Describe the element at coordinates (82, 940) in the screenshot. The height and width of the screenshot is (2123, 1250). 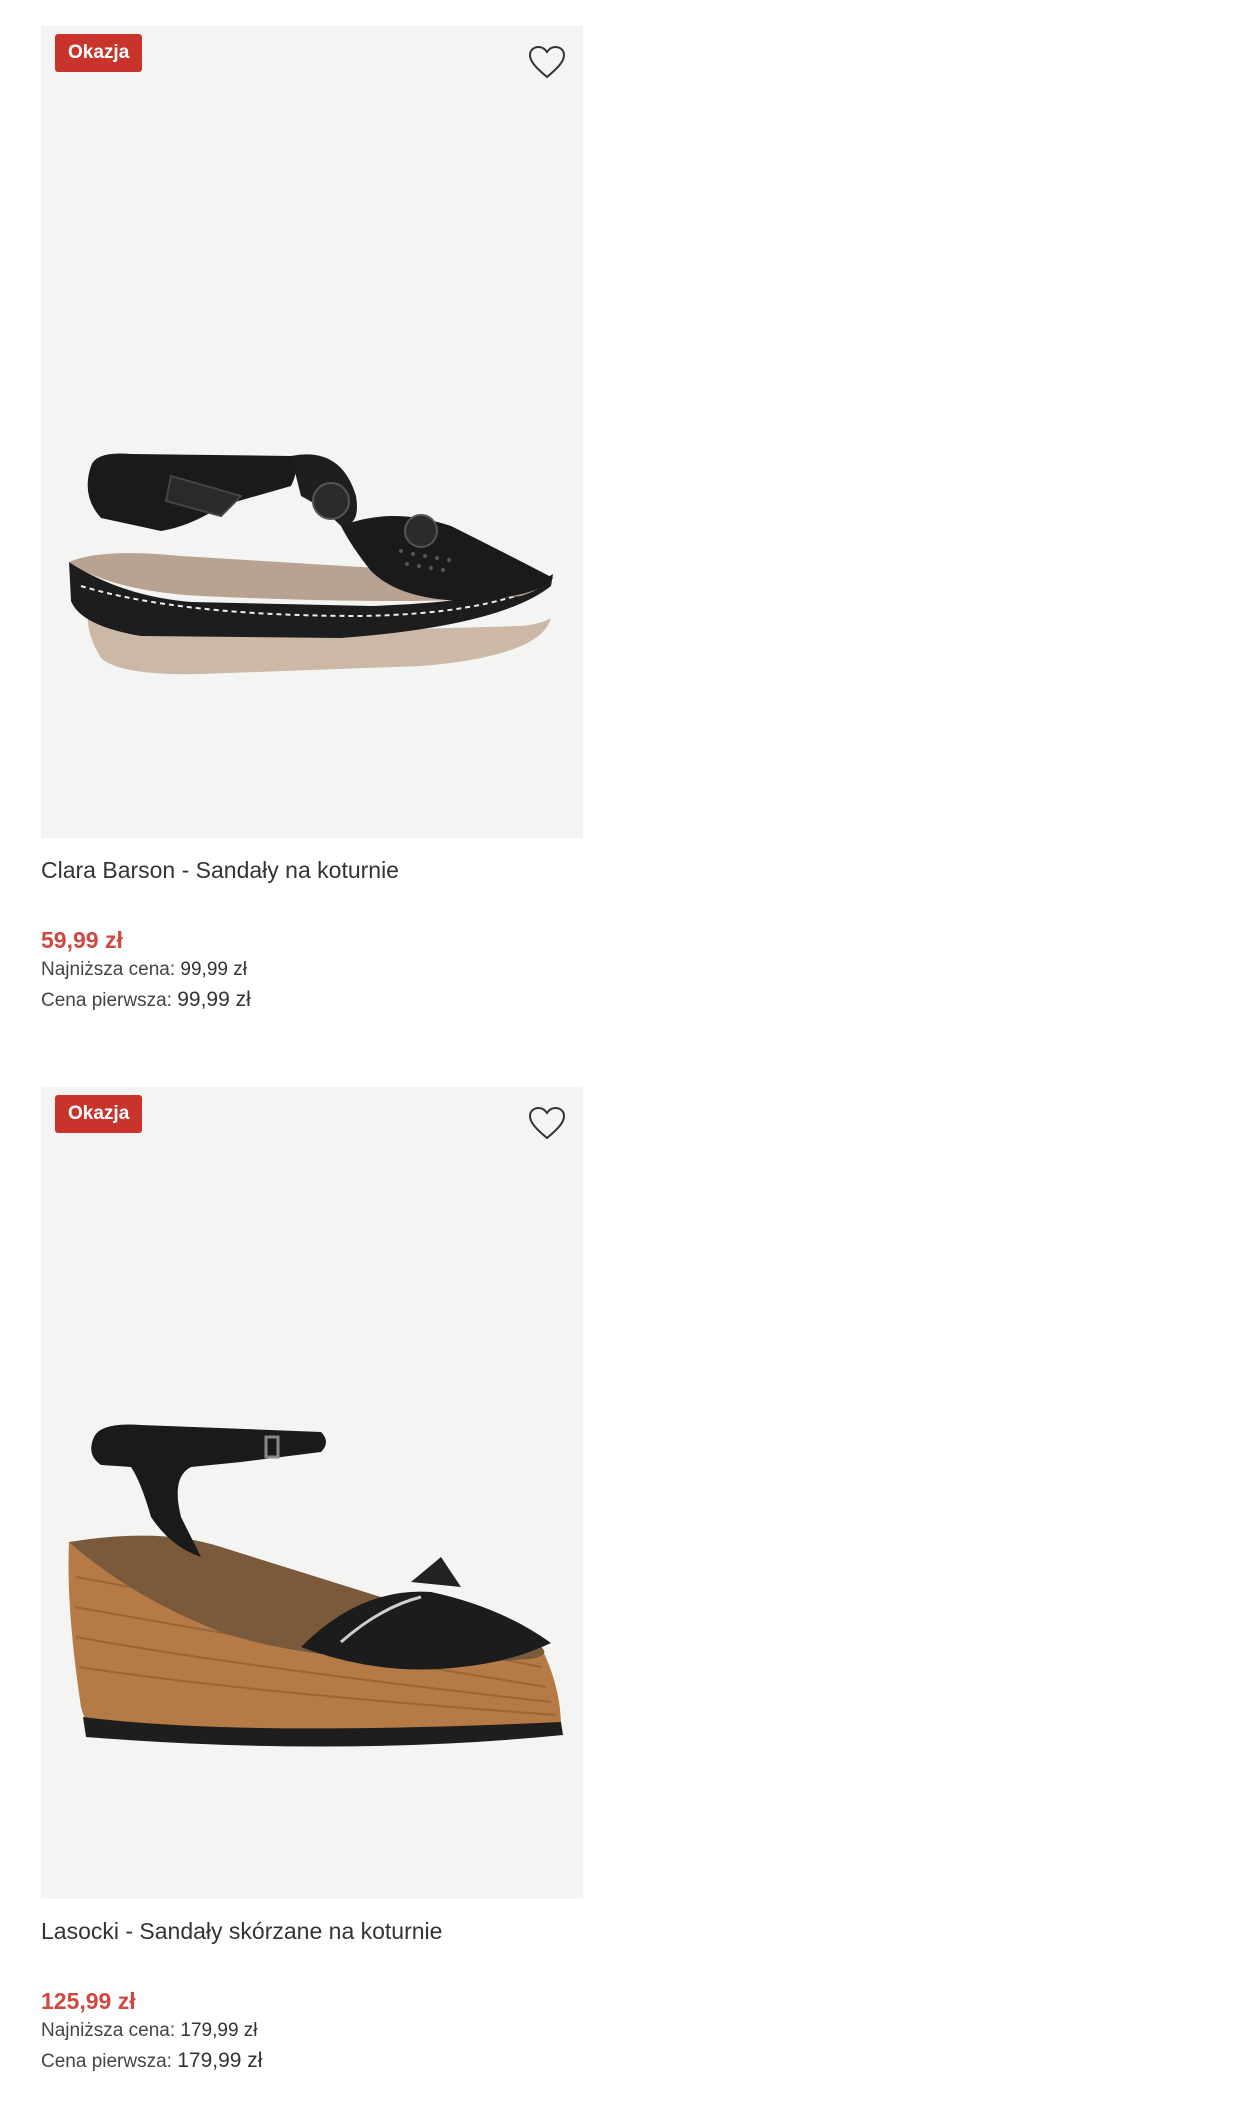
I see `product-price: 59,99 zł` at that location.